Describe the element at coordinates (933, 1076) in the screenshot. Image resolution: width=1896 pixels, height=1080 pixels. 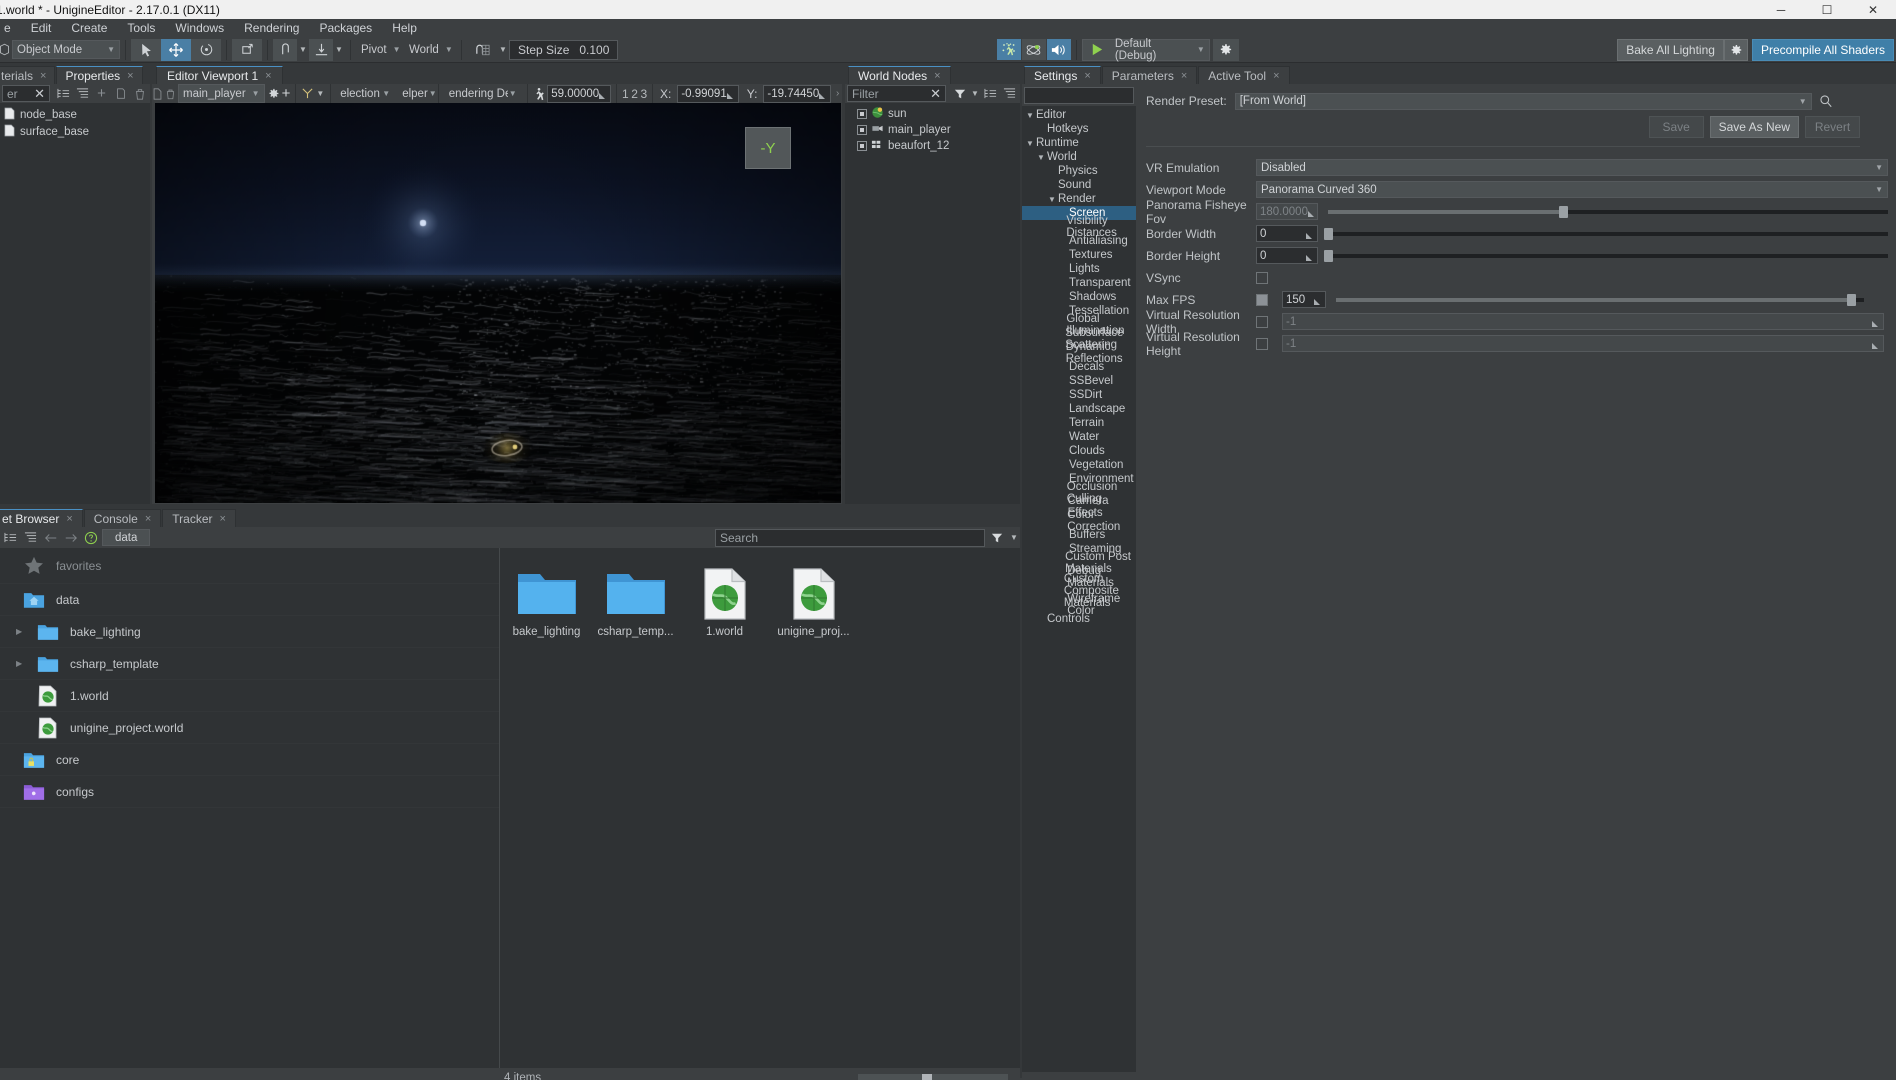
I see `zoom-slider` at that location.